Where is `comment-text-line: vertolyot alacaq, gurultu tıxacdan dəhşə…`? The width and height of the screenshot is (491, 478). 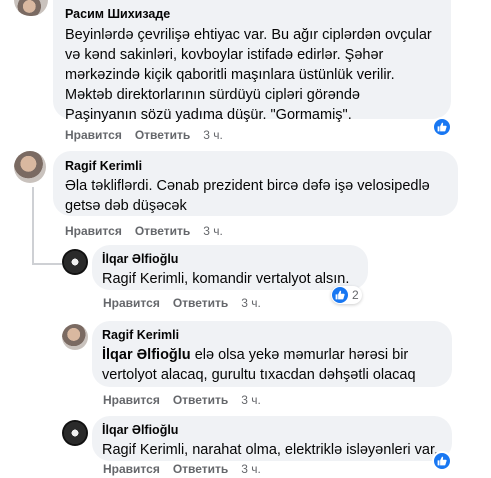
comment-text-line: vertolyot alacaq, gurultu tıxacdan dəhşə… is located at coordinates (259, 375).